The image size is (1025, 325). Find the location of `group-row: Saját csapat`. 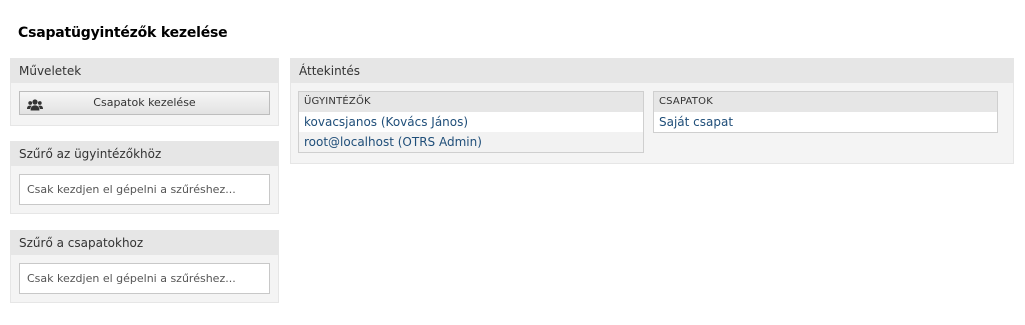

group-row: Saját csapat is located at coordinates (825, 122).